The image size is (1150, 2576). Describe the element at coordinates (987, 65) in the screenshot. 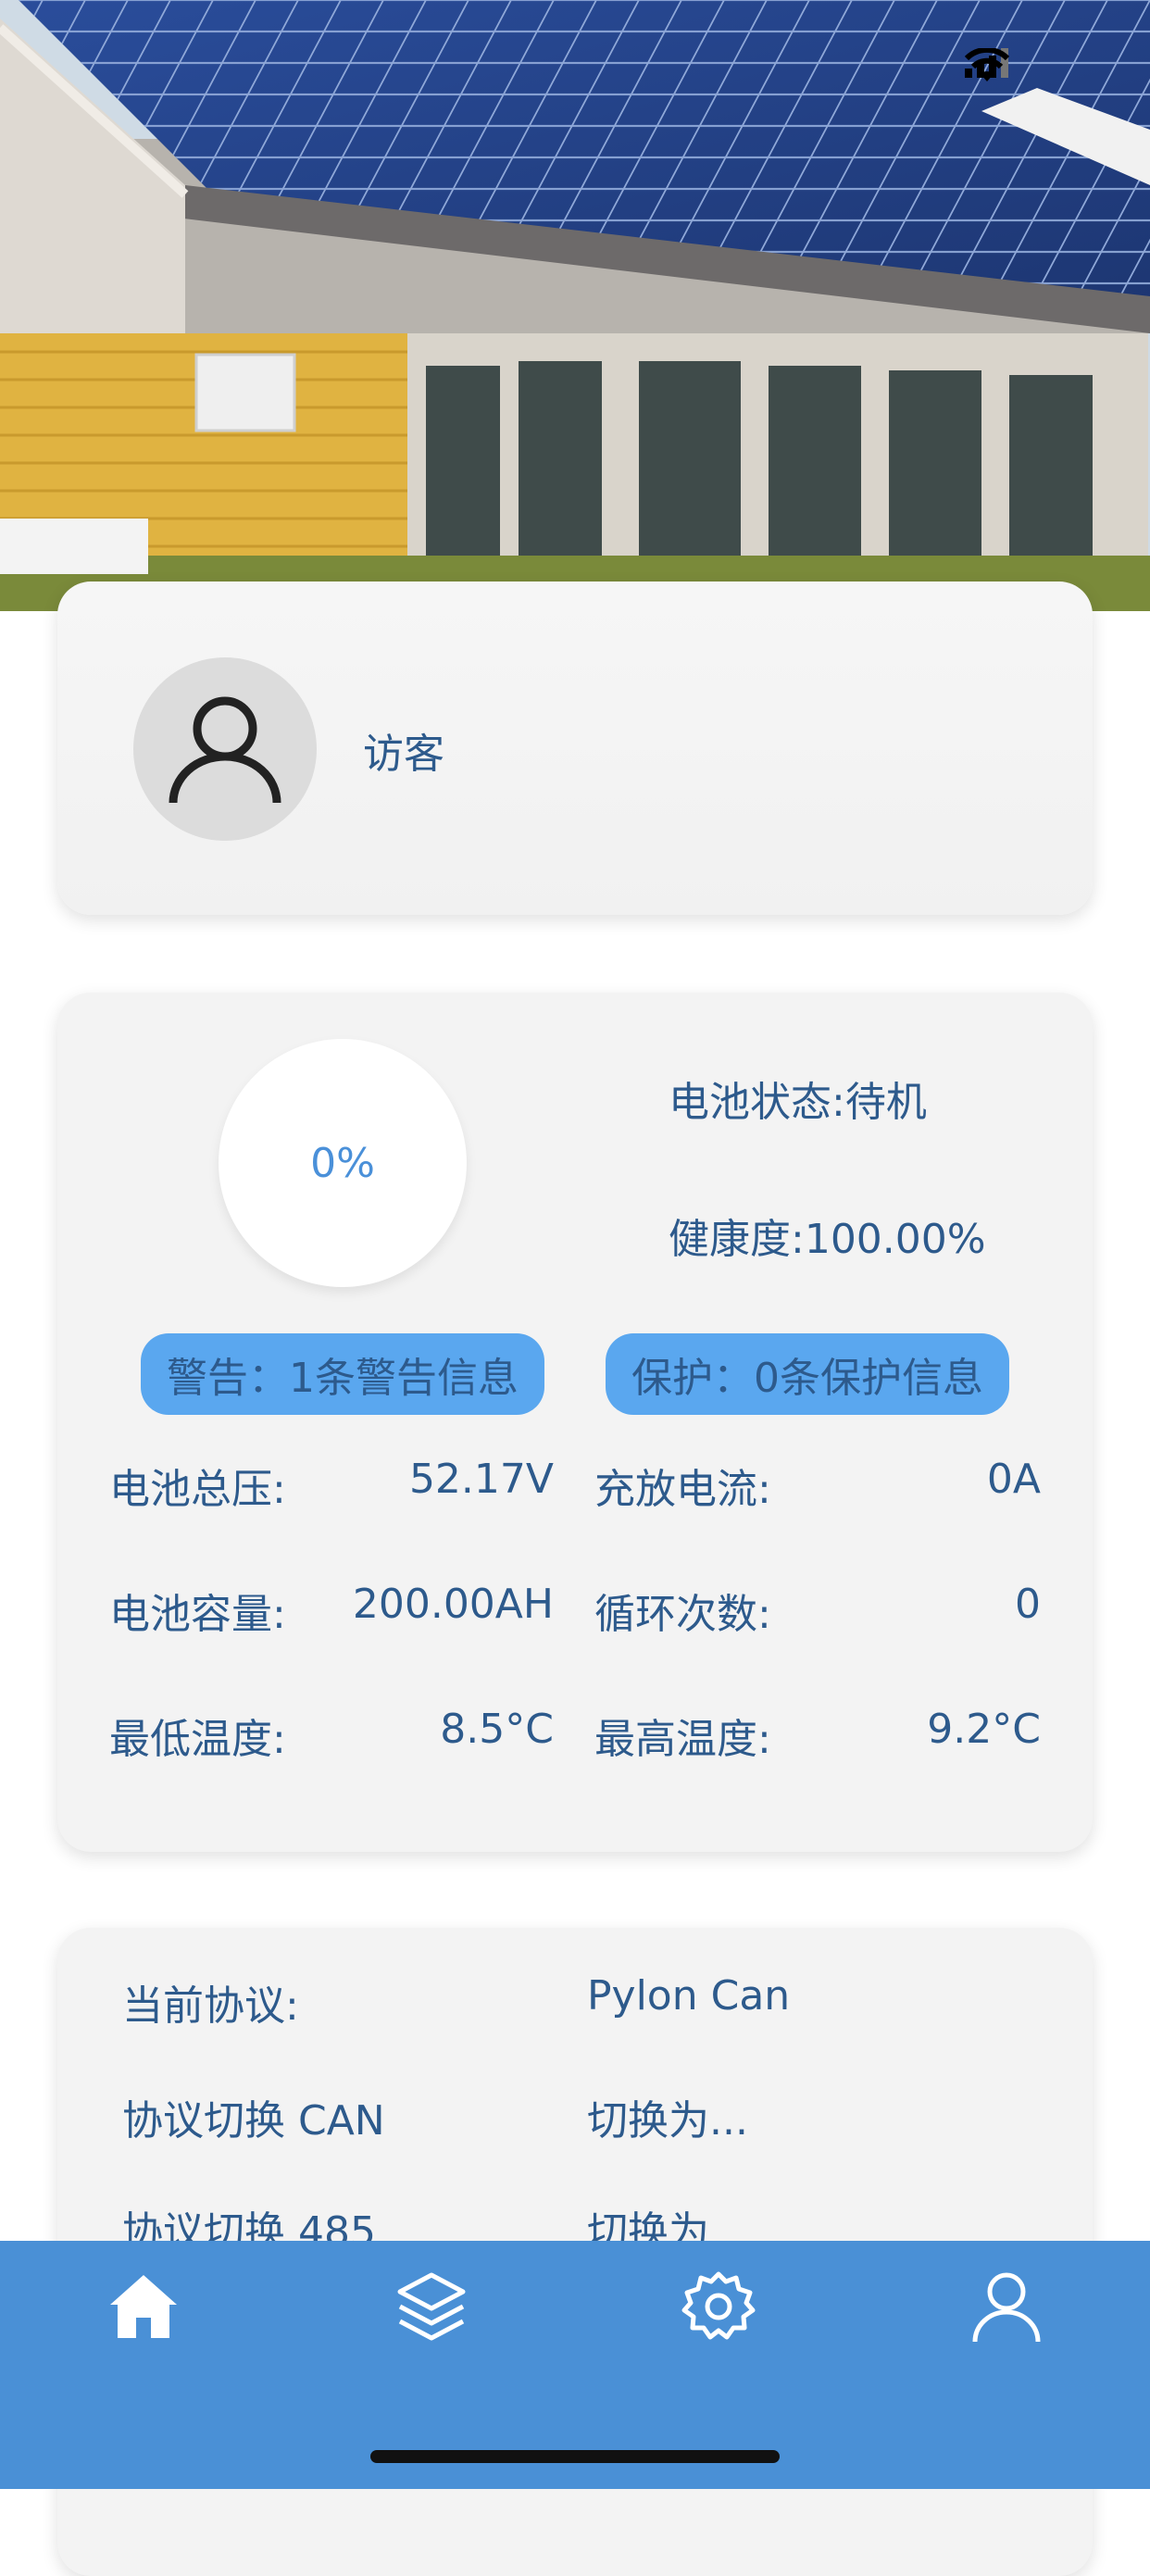

I see `wifi-icon` at that location.